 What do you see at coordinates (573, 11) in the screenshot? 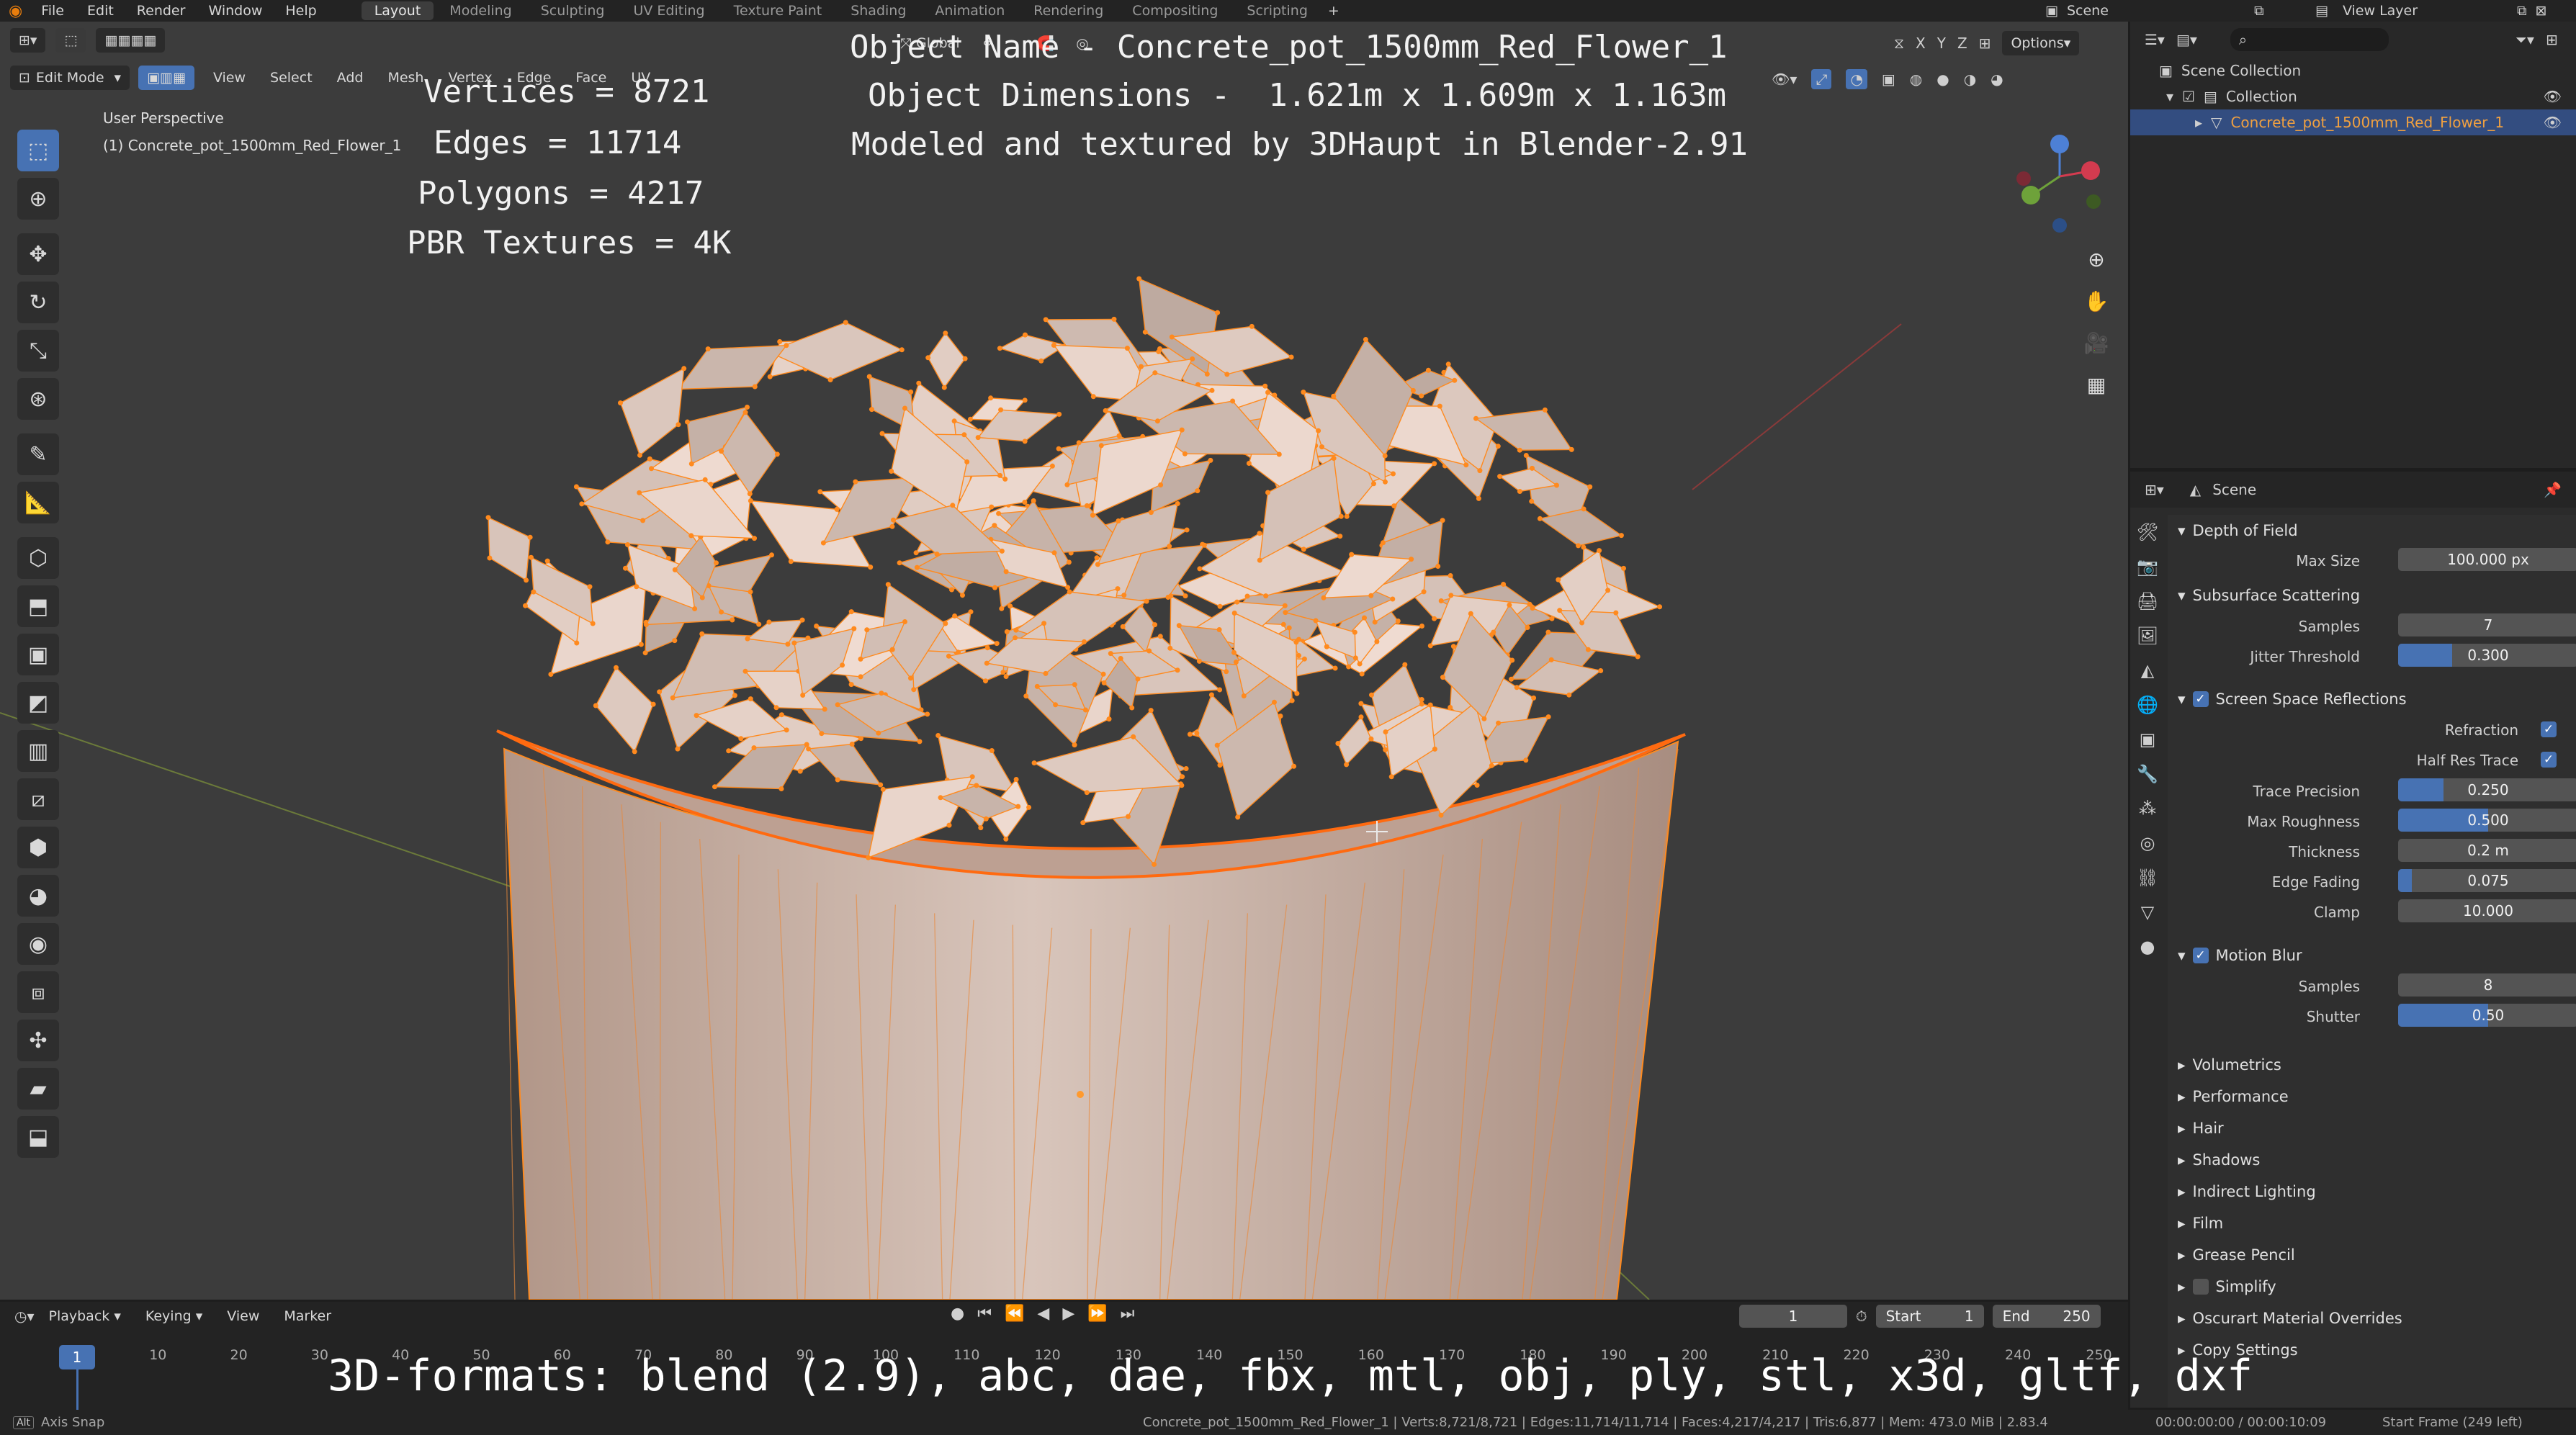
I see `tab-sculpting: Sculpting` at bounding box center [573, 11].